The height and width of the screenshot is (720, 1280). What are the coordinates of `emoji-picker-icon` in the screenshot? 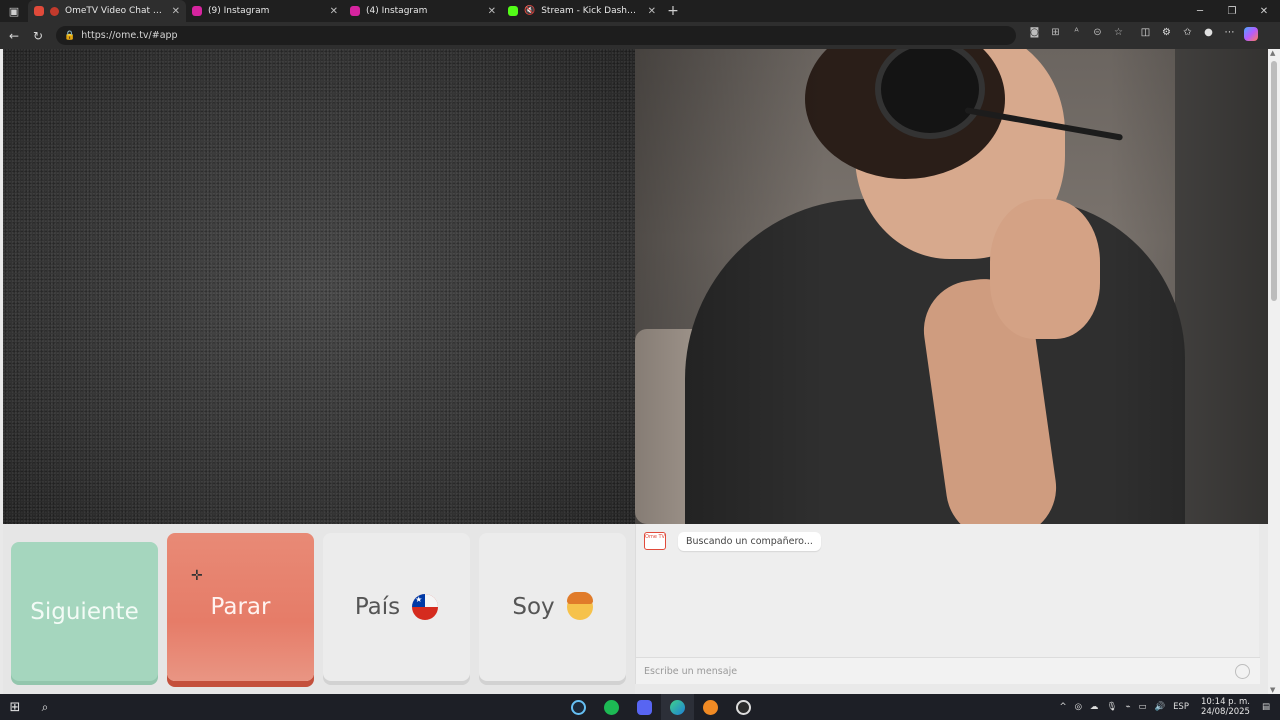 It's located at (1242, 671).